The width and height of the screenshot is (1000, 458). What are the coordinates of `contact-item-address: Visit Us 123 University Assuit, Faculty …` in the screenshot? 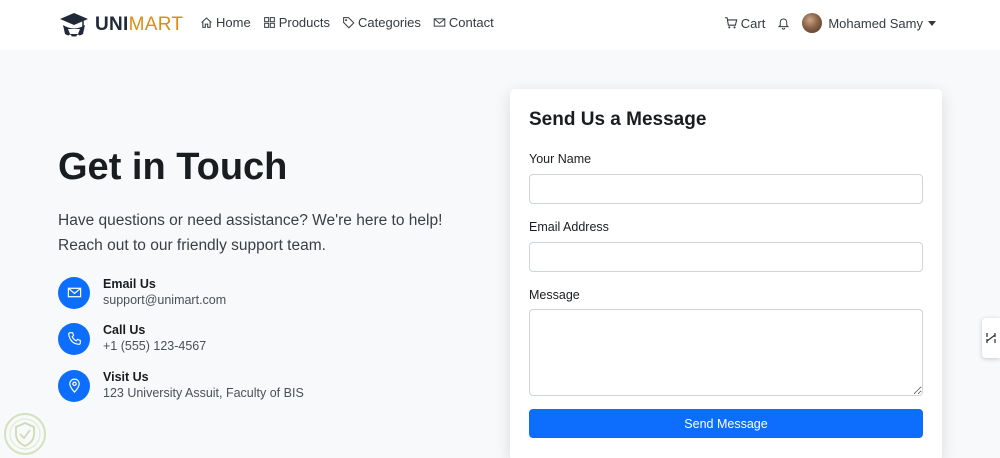 It's located at (181, 385).